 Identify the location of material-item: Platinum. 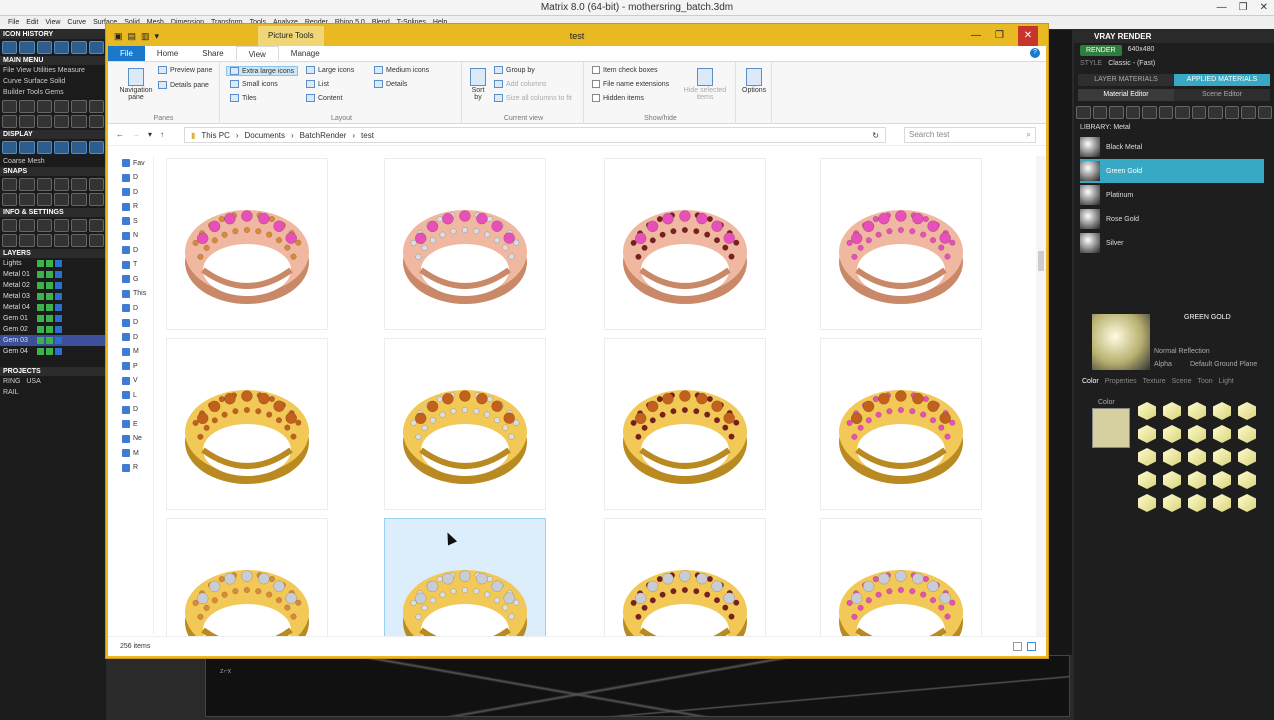
(1172, 195).